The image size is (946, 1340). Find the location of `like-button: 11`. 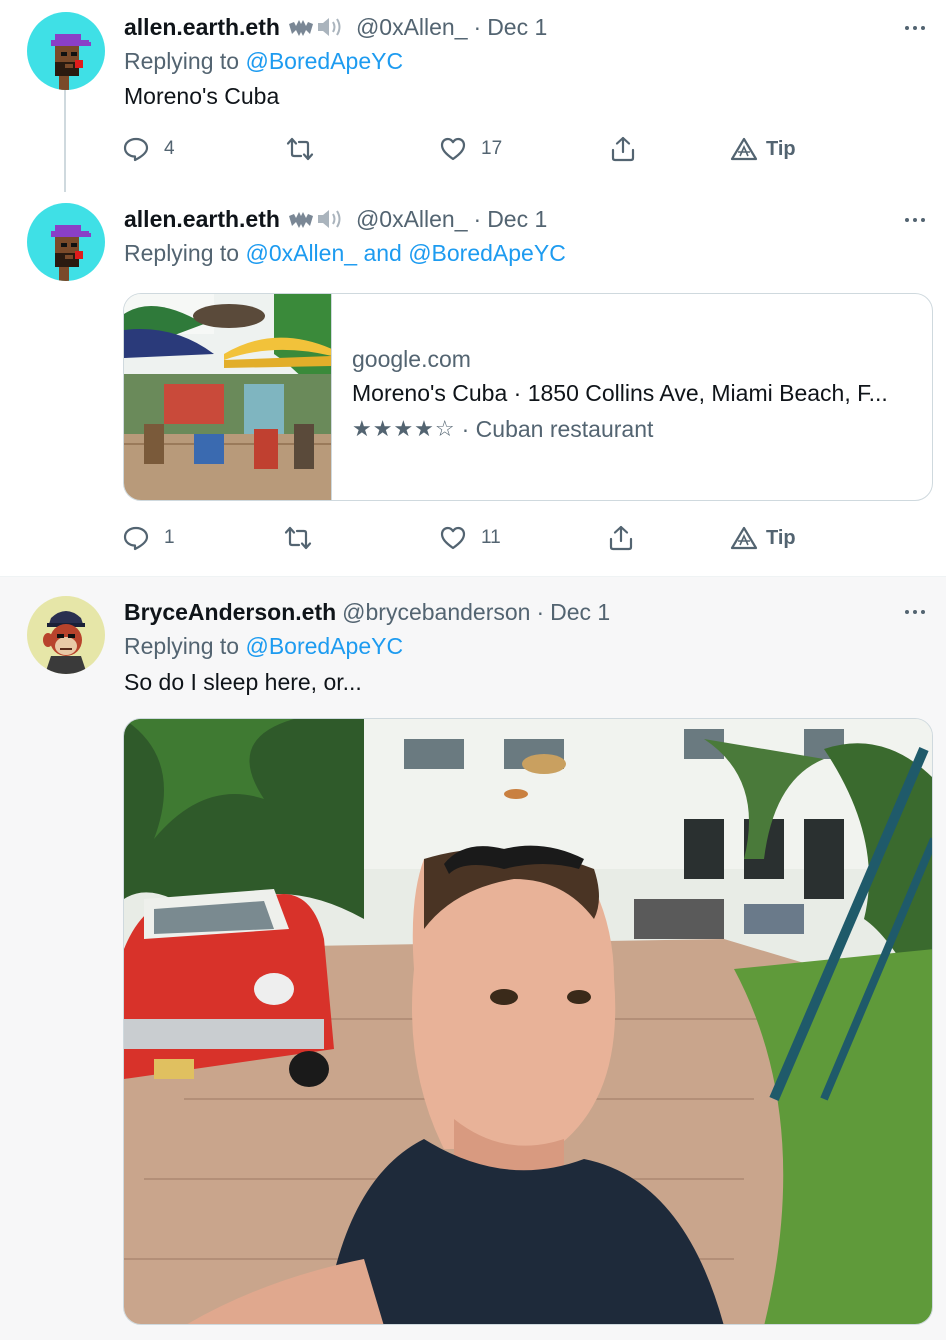

like-button: 11 is located at coordinates (470, 538).